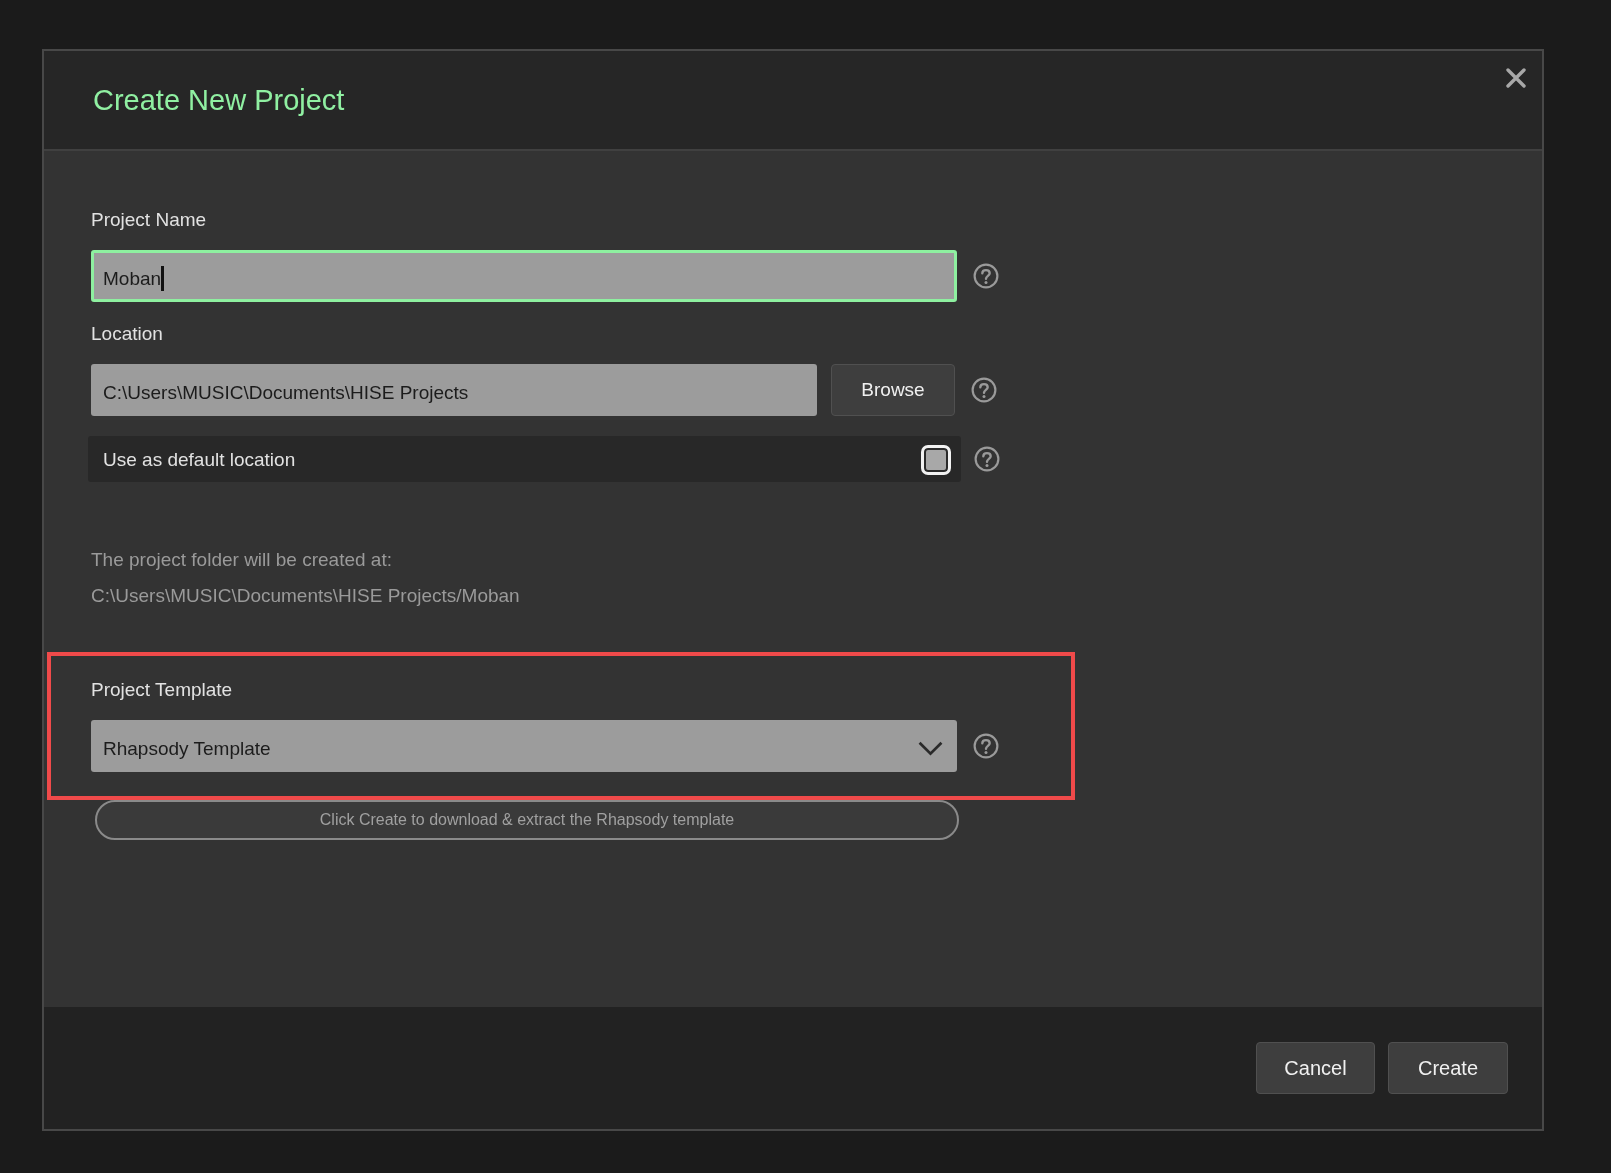  What do you see at coordinates (527, 820) in the screenshot?
I see `template-info-note: Click Create to download & extract the Rhapsody template` at bounding box center [527, 820].